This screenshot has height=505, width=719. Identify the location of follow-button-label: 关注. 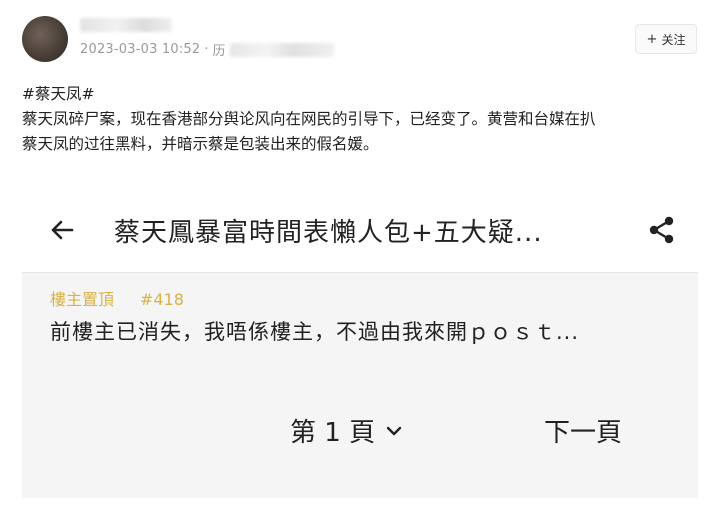
(673, 39).